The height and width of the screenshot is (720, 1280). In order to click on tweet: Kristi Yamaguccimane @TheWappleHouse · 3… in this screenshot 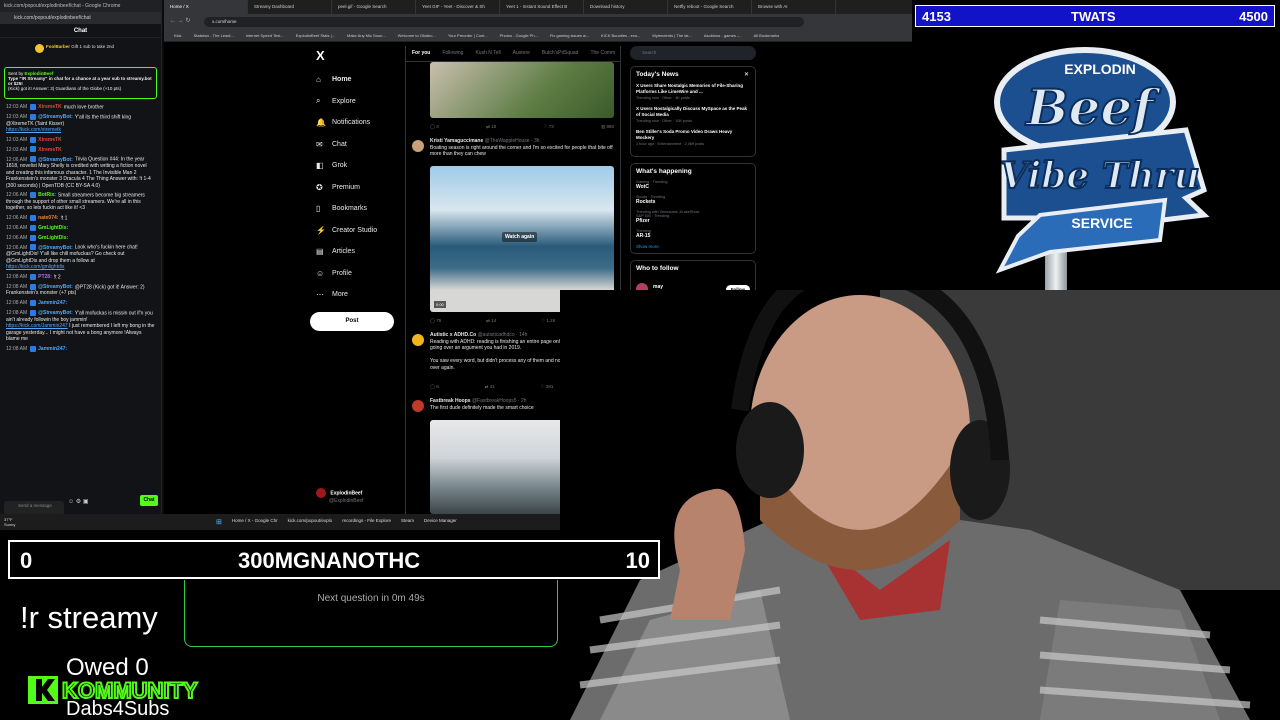, I will do `click(514, 148)`.